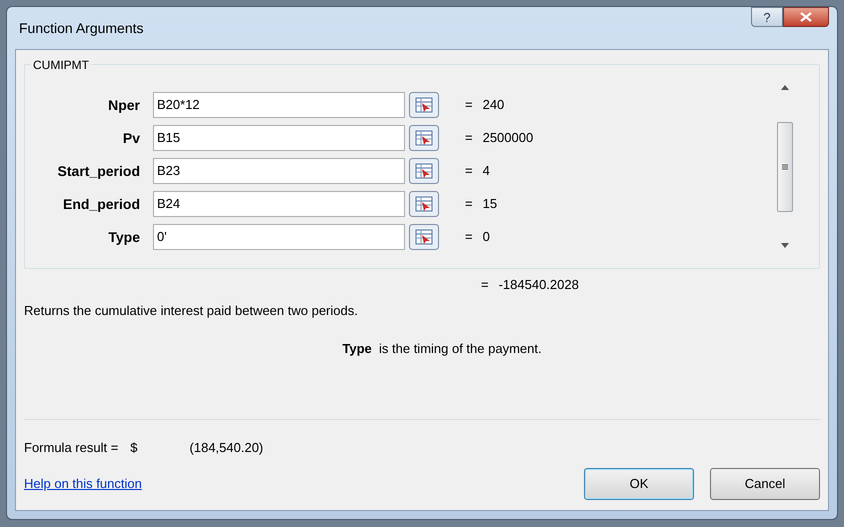  What do you see at coordinates (71, 448) in the screenshot?
I see `formula-result-label: Formula result =` at bounding box center [71, 448].